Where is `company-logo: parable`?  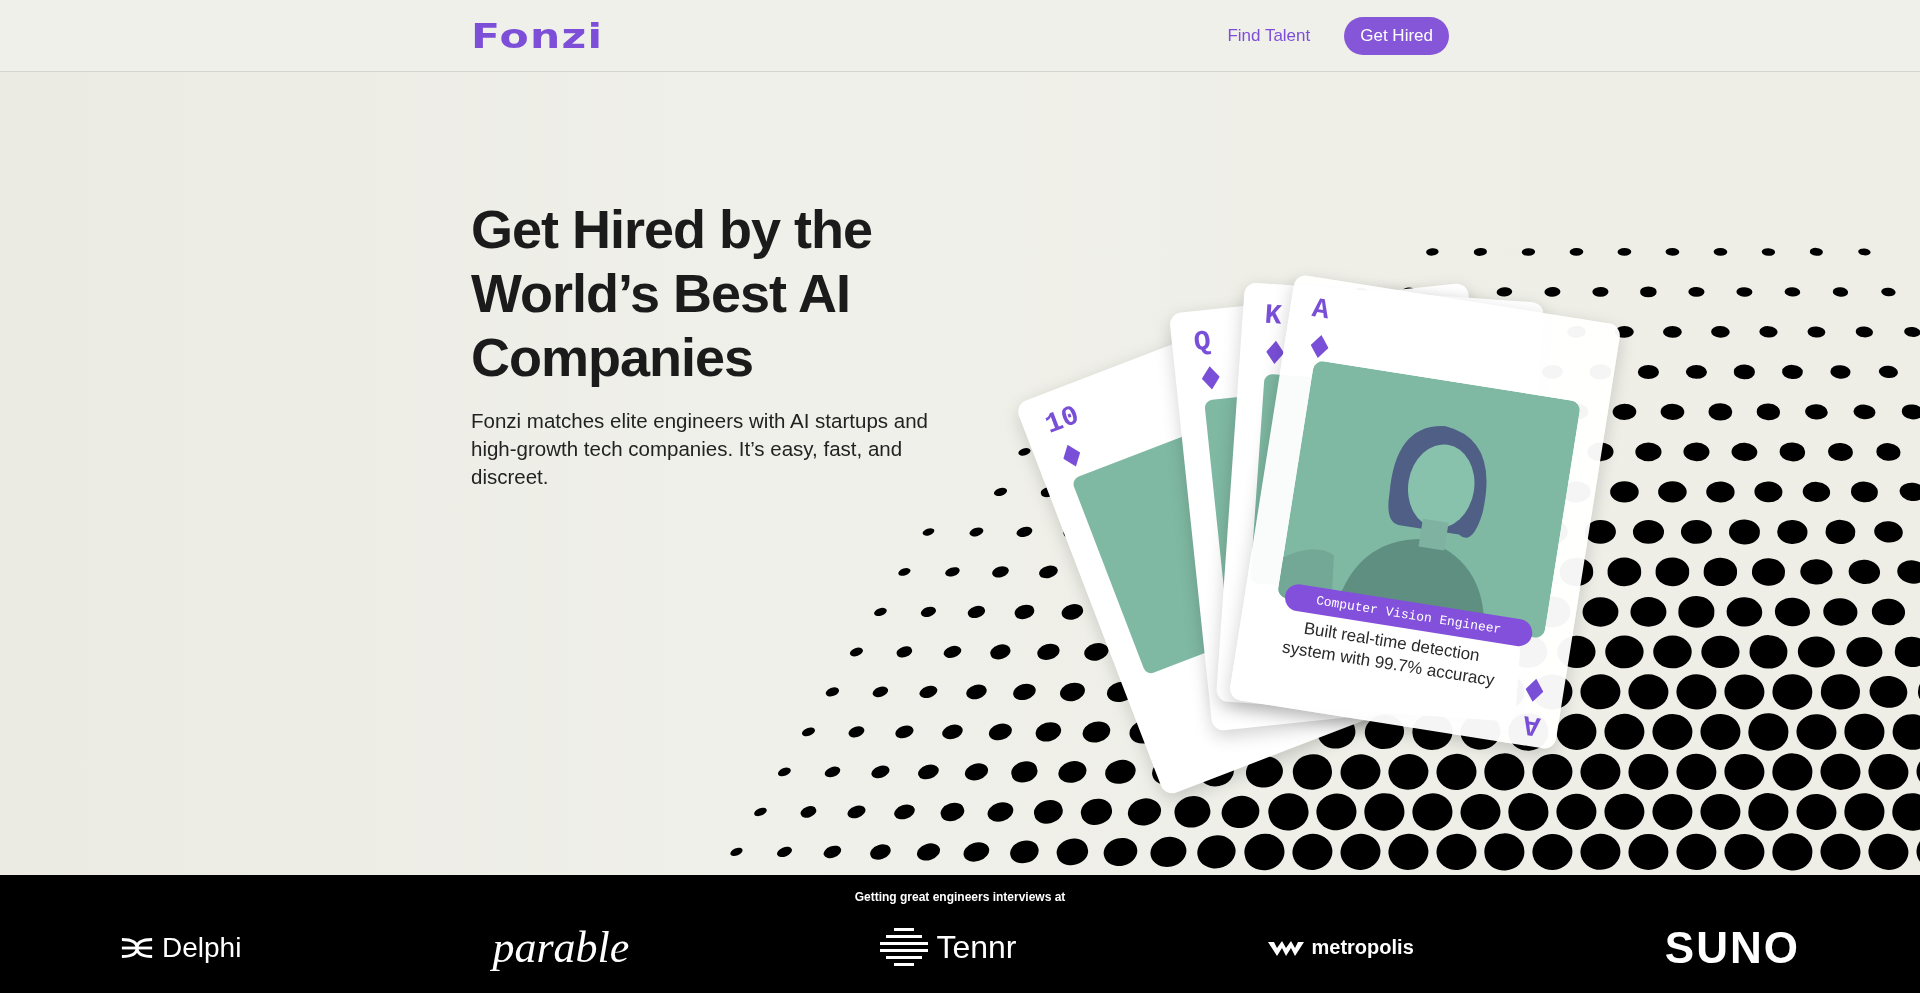
company-logo: parable is located at coordinates (561, 947).